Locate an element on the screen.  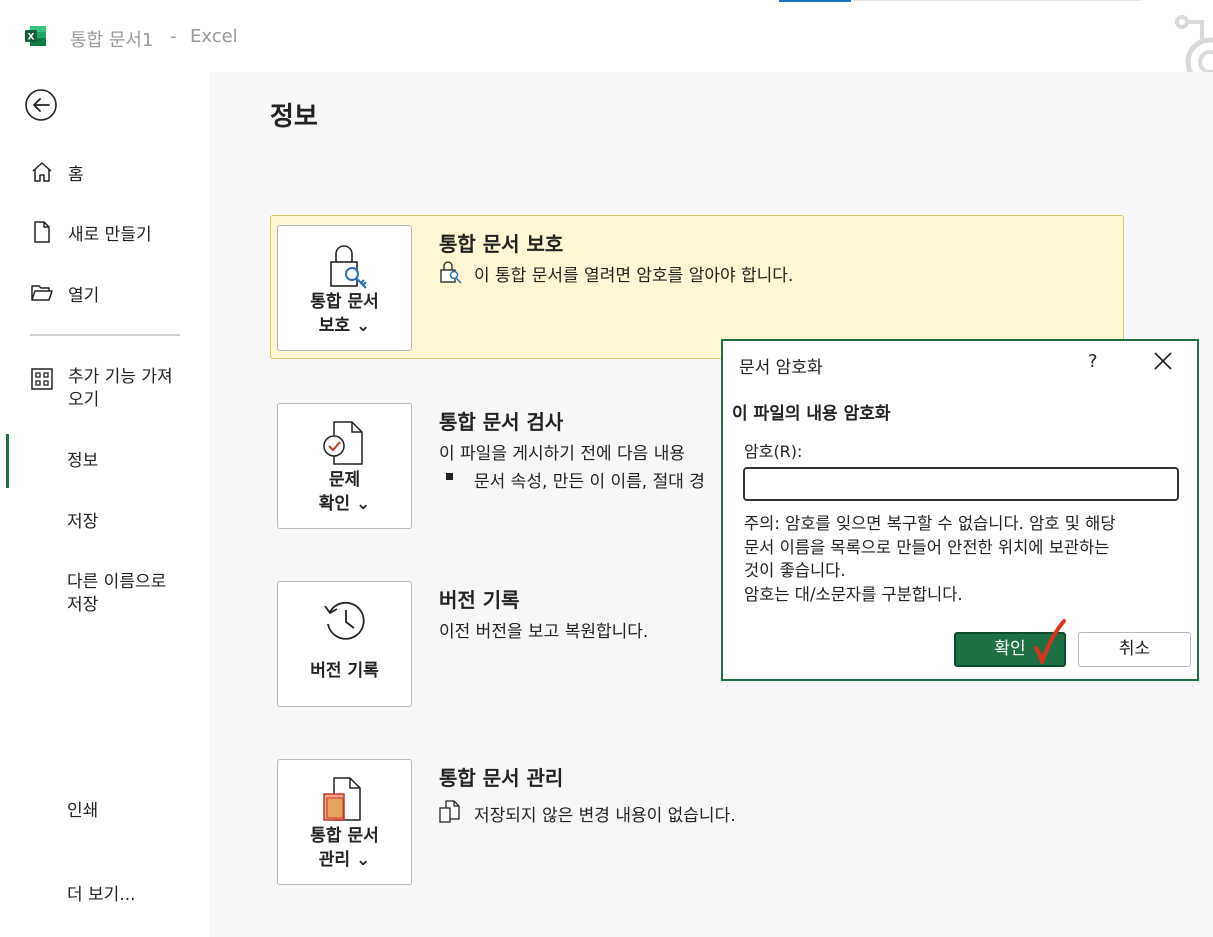
home-icon is located at coordinates (42, 172).